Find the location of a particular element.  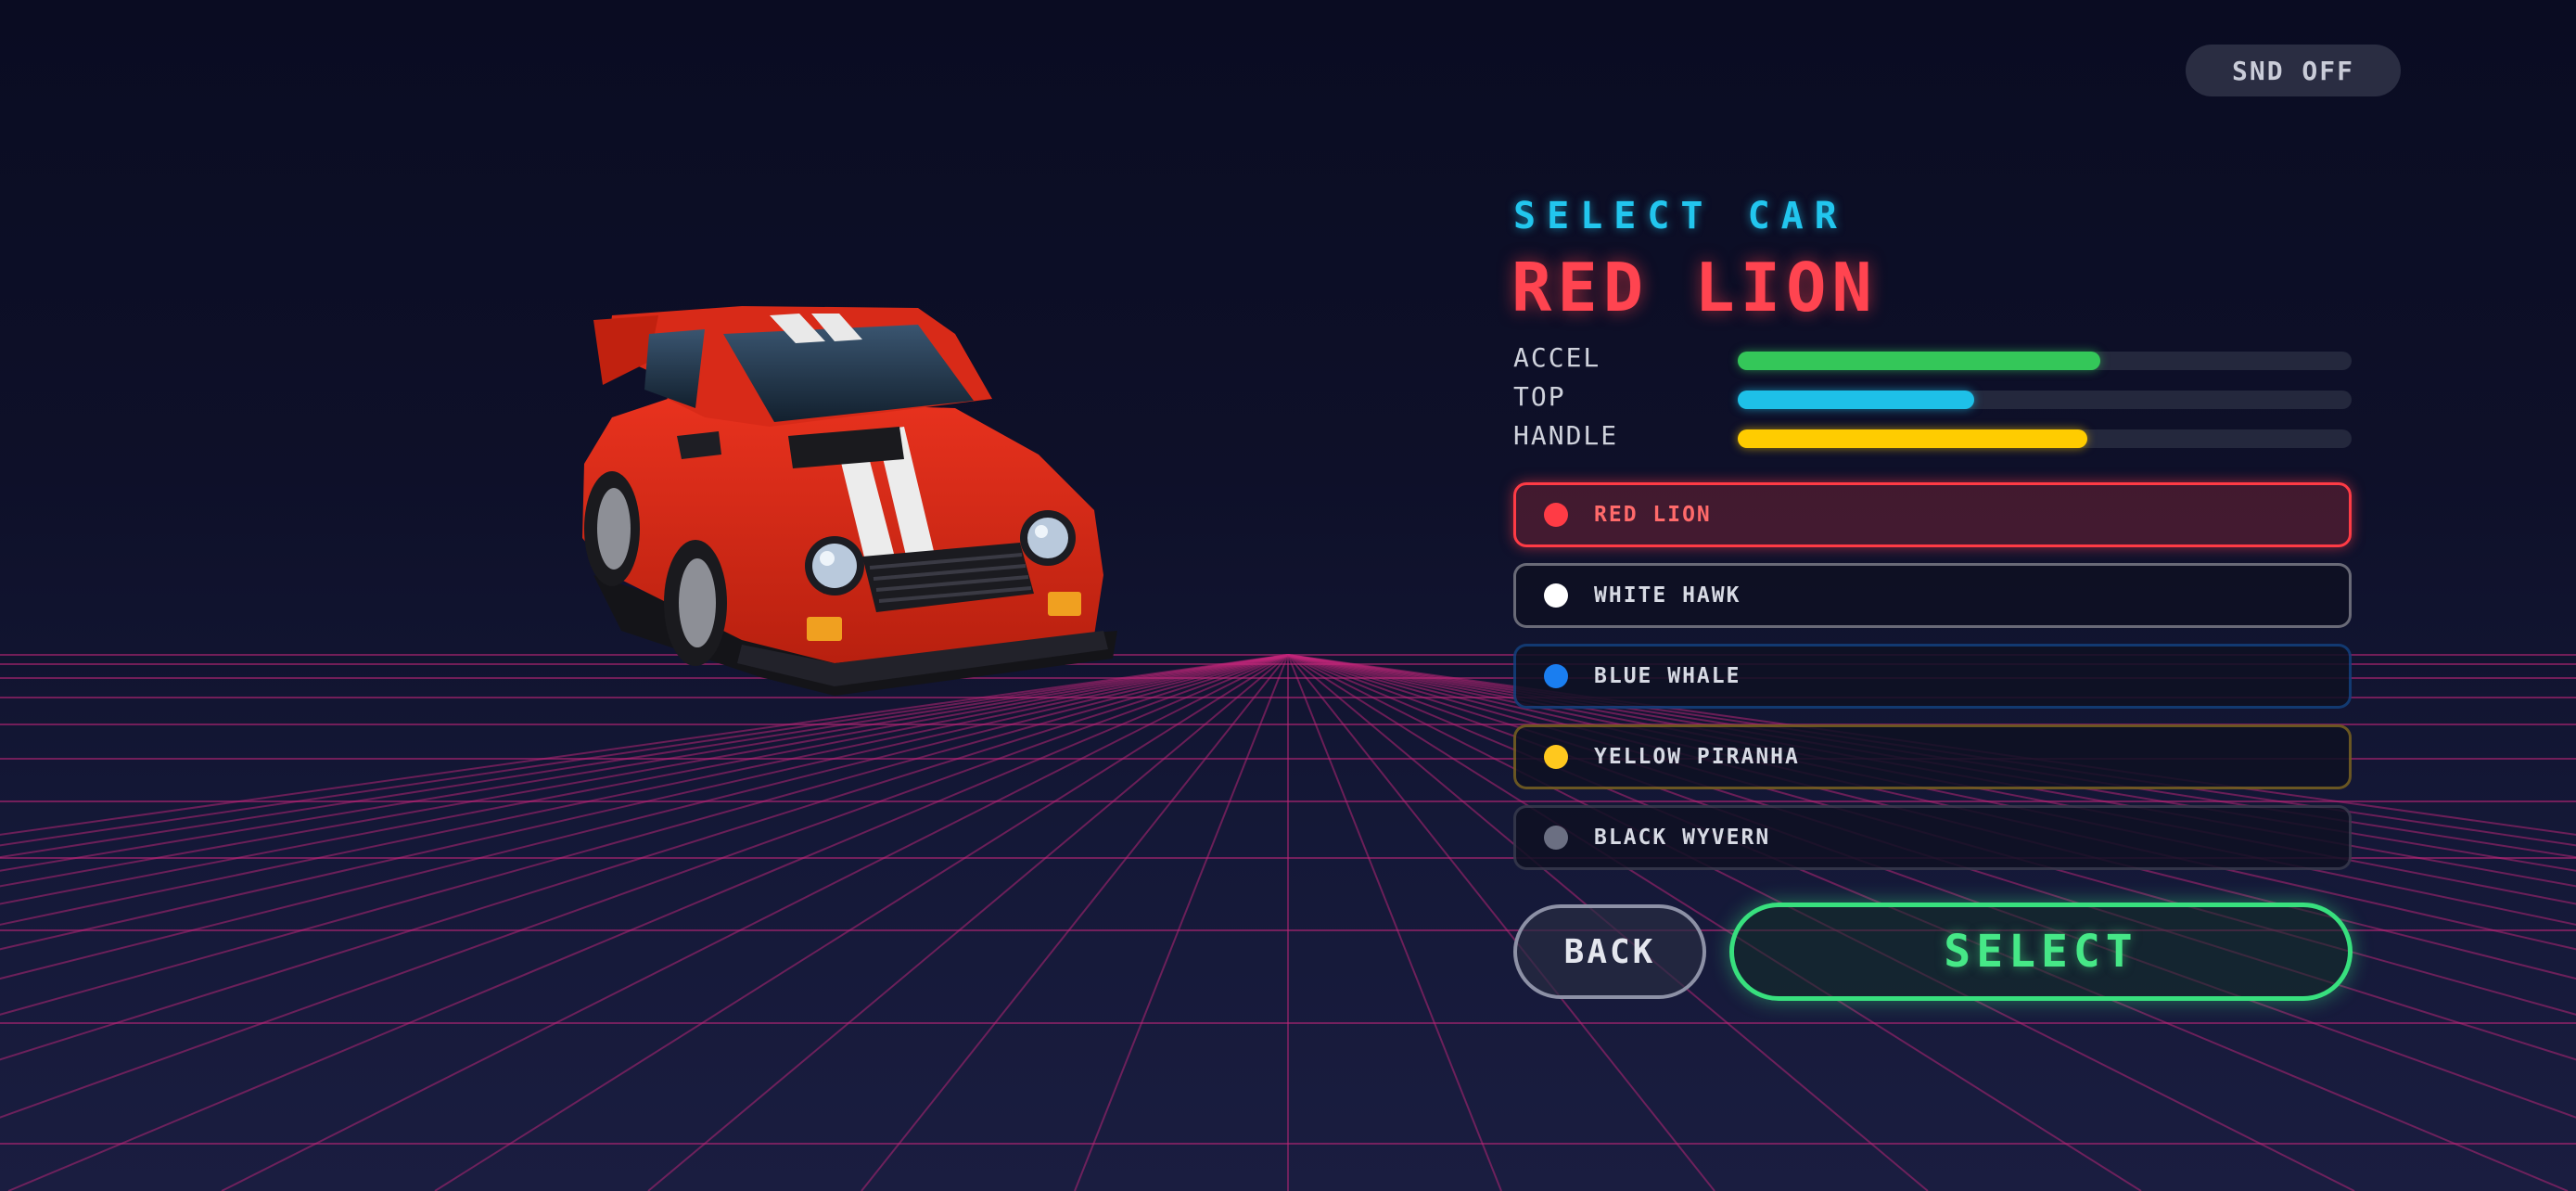

stat-handle: HANDLE is located at coordinates (1932, 438).